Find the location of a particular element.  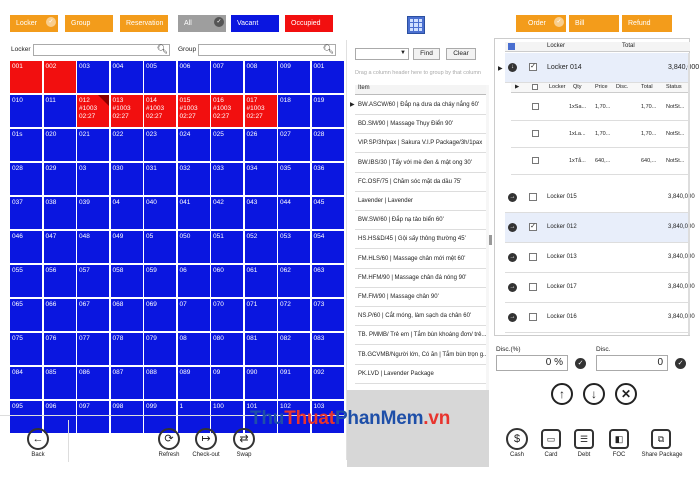

move-up-button: ↑ is located at coordinates (562, 394).